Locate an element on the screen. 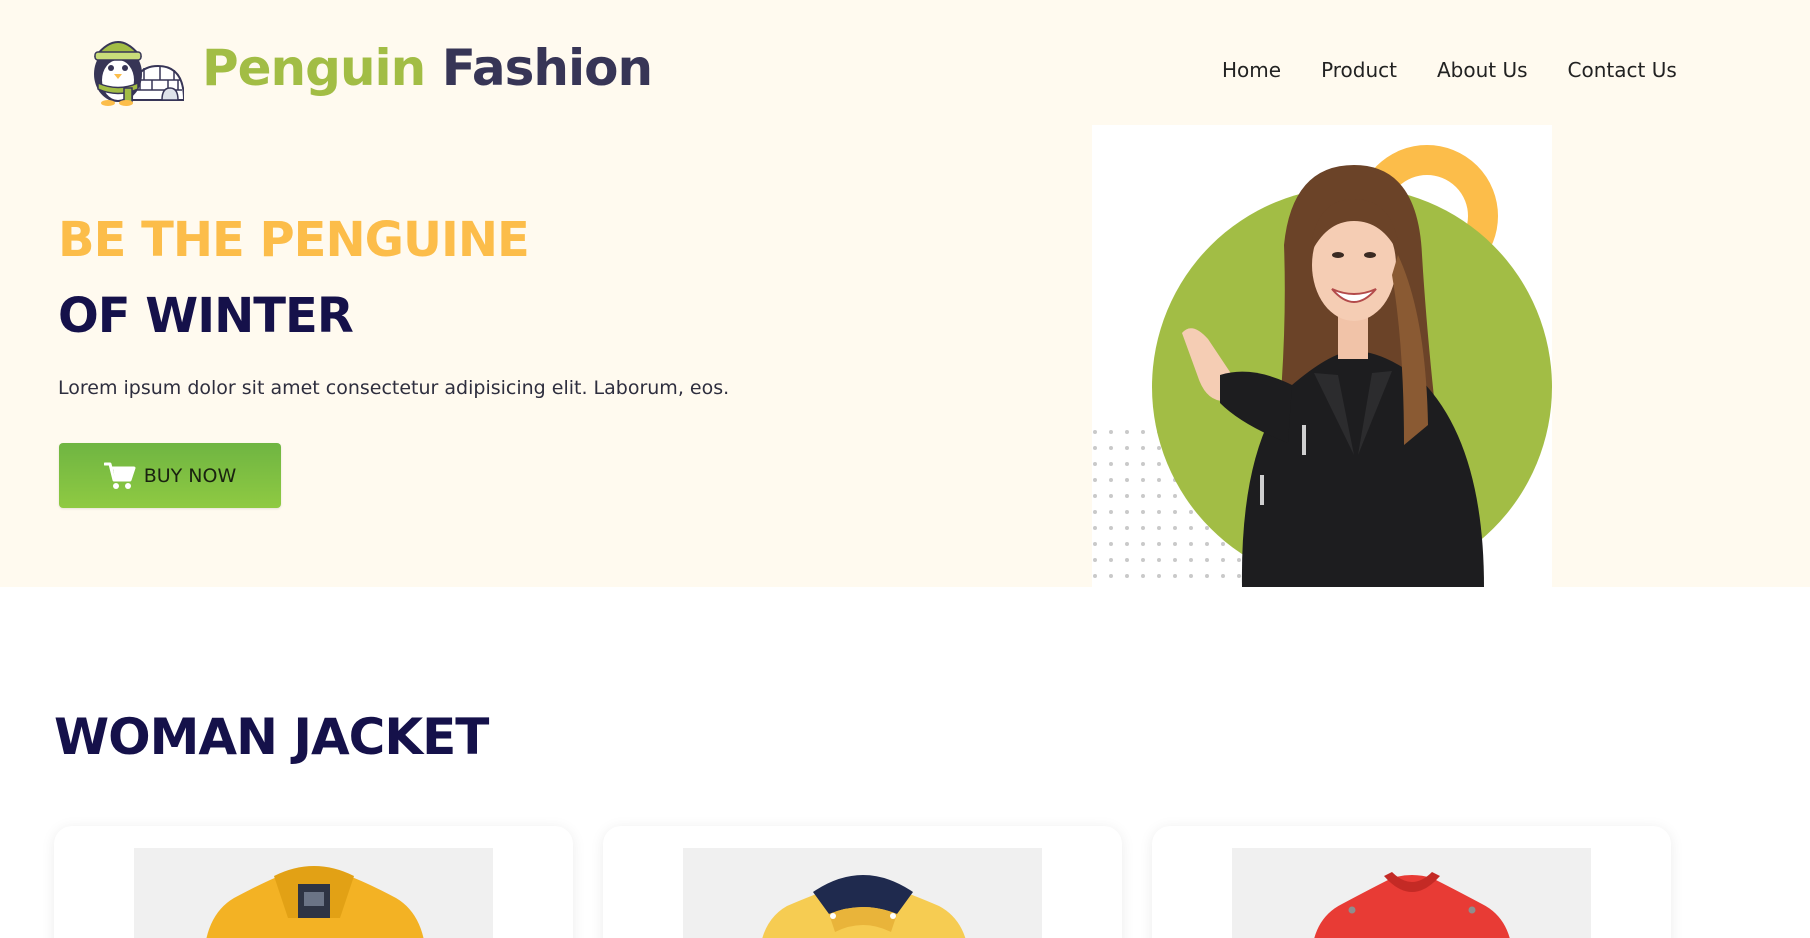 The height and width of the screenshot is (938, 1810). buy-now-label: BUY NOW is located at coordinates (190, 475).